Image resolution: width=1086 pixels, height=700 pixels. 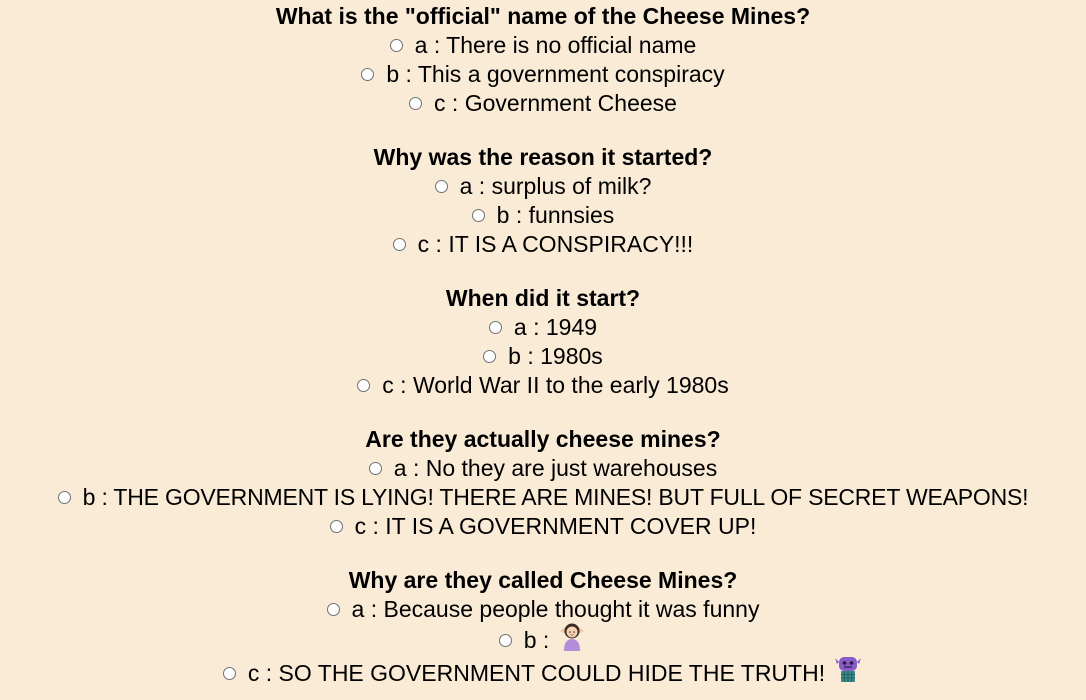 I want to click on option-c: c : IT IS A GOVERNMENT COVER UP!, so click(x=543, y=526).